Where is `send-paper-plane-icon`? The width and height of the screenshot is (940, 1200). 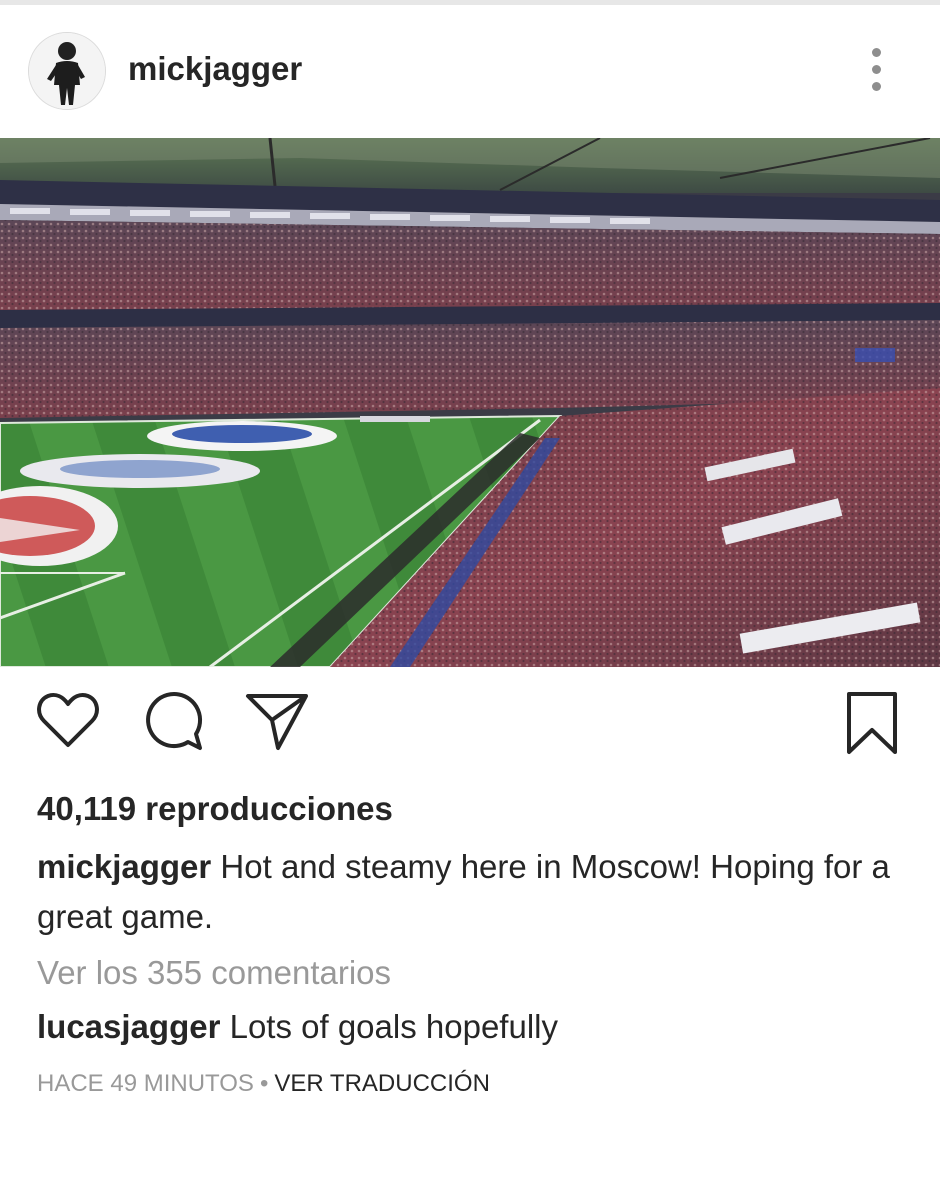
send-paper-plane-icon is located at coordinates (277, 721).